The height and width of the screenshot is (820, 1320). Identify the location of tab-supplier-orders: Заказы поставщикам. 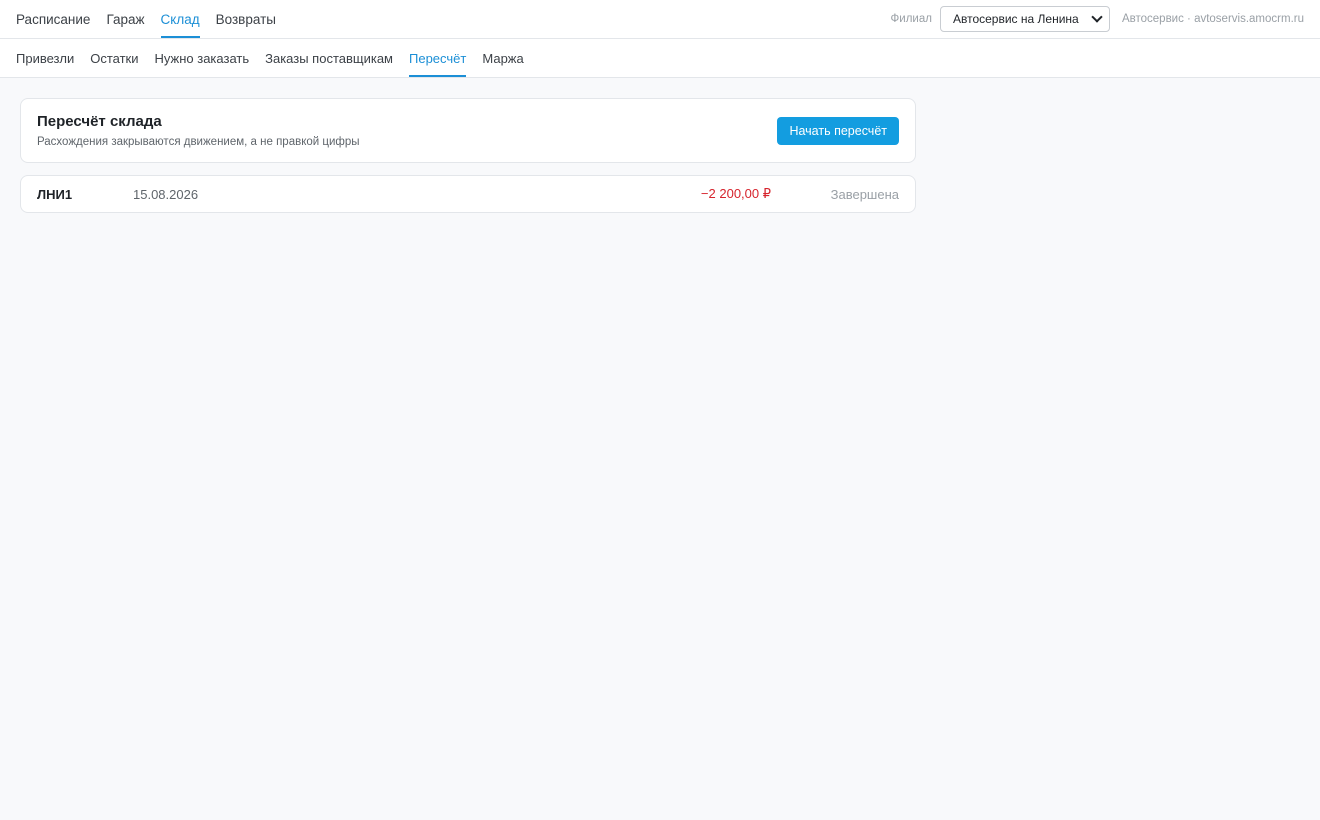
(329, 58).